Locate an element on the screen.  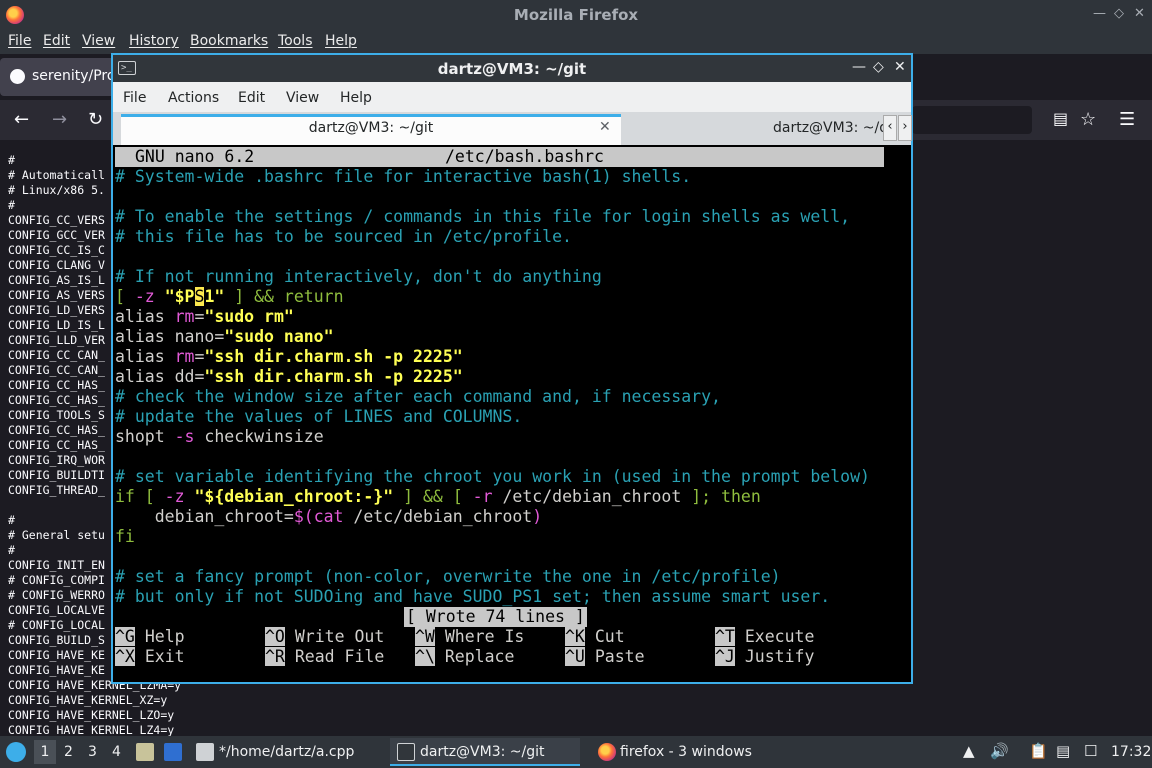
task-terminal: dartz@VM3: ~/git is located at coordinates (482, 752).